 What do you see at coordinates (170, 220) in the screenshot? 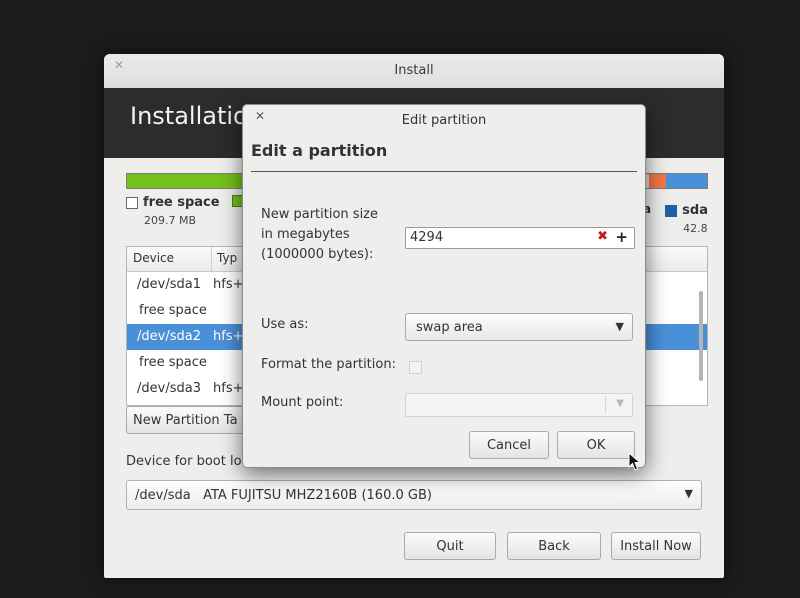
I see `legend-size: 209.7 MB` at bounding box center [170, 220].